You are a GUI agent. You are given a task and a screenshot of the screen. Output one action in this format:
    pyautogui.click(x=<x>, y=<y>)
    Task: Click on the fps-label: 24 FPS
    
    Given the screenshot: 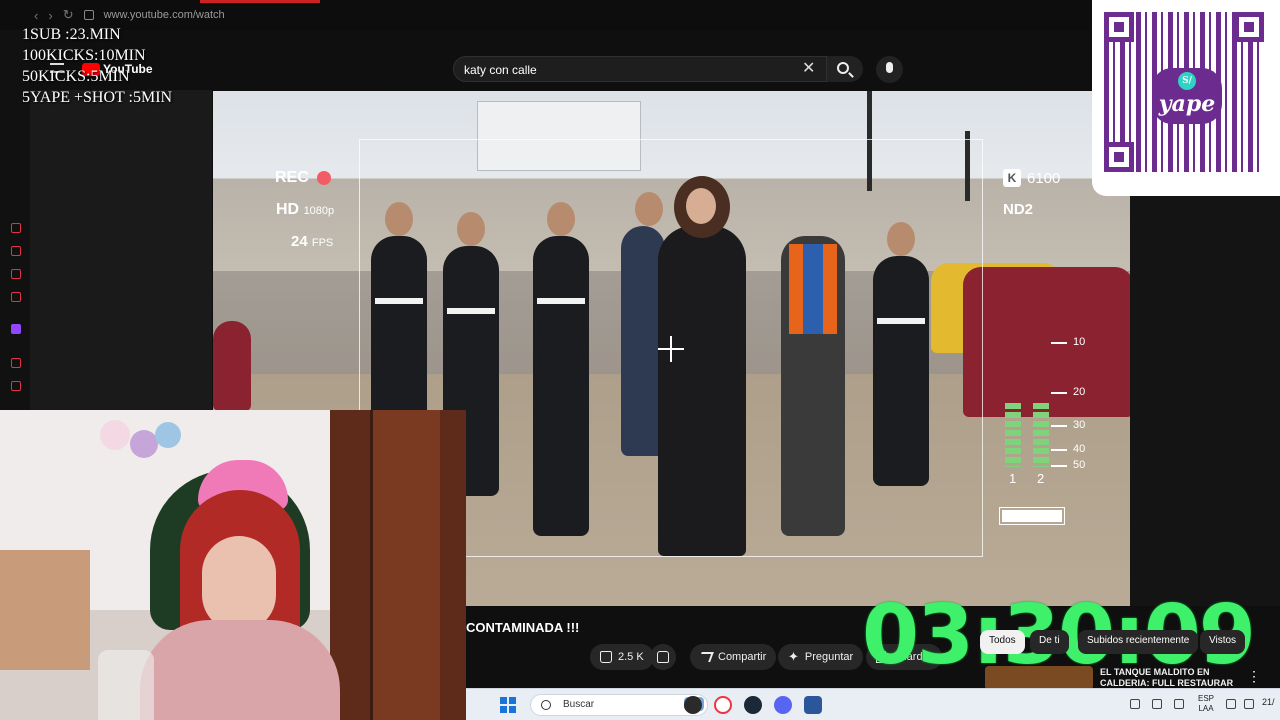 What is the action you would take?
    pyautogui.click(x=312, y=241)
    